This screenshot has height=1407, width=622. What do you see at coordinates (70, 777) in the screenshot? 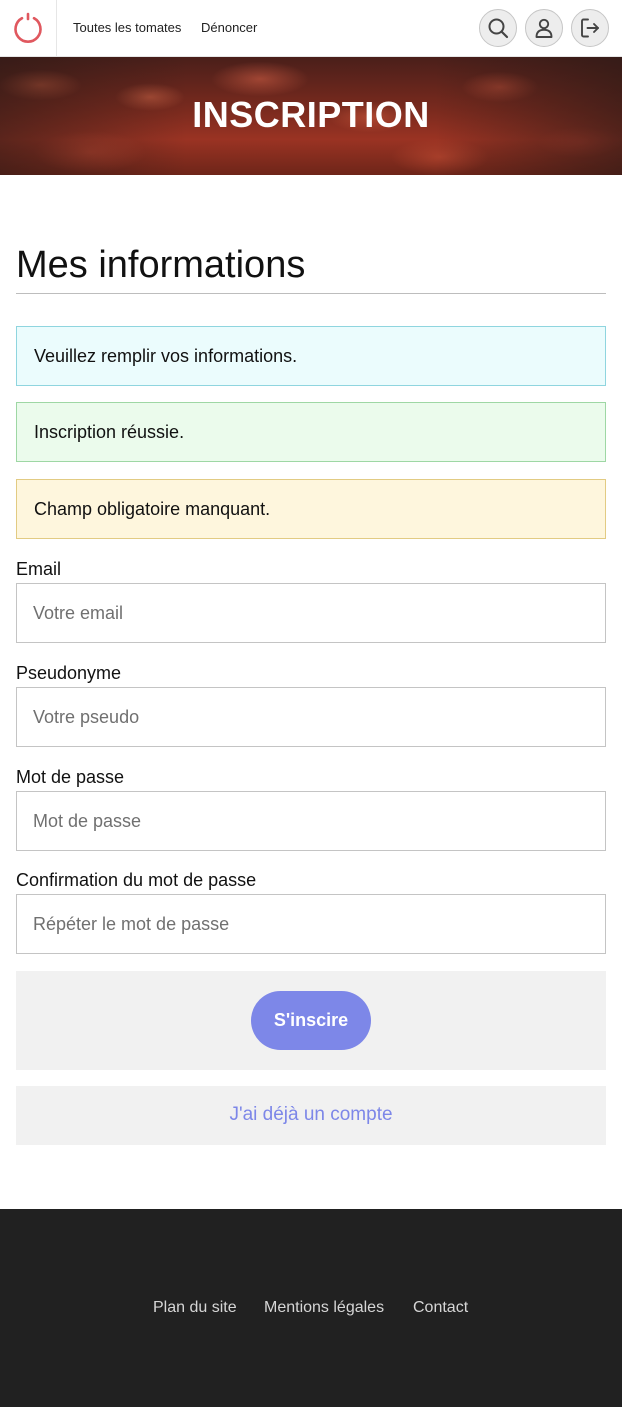
I see `password-label: Mot de passe` at bounding box center [70, 777].